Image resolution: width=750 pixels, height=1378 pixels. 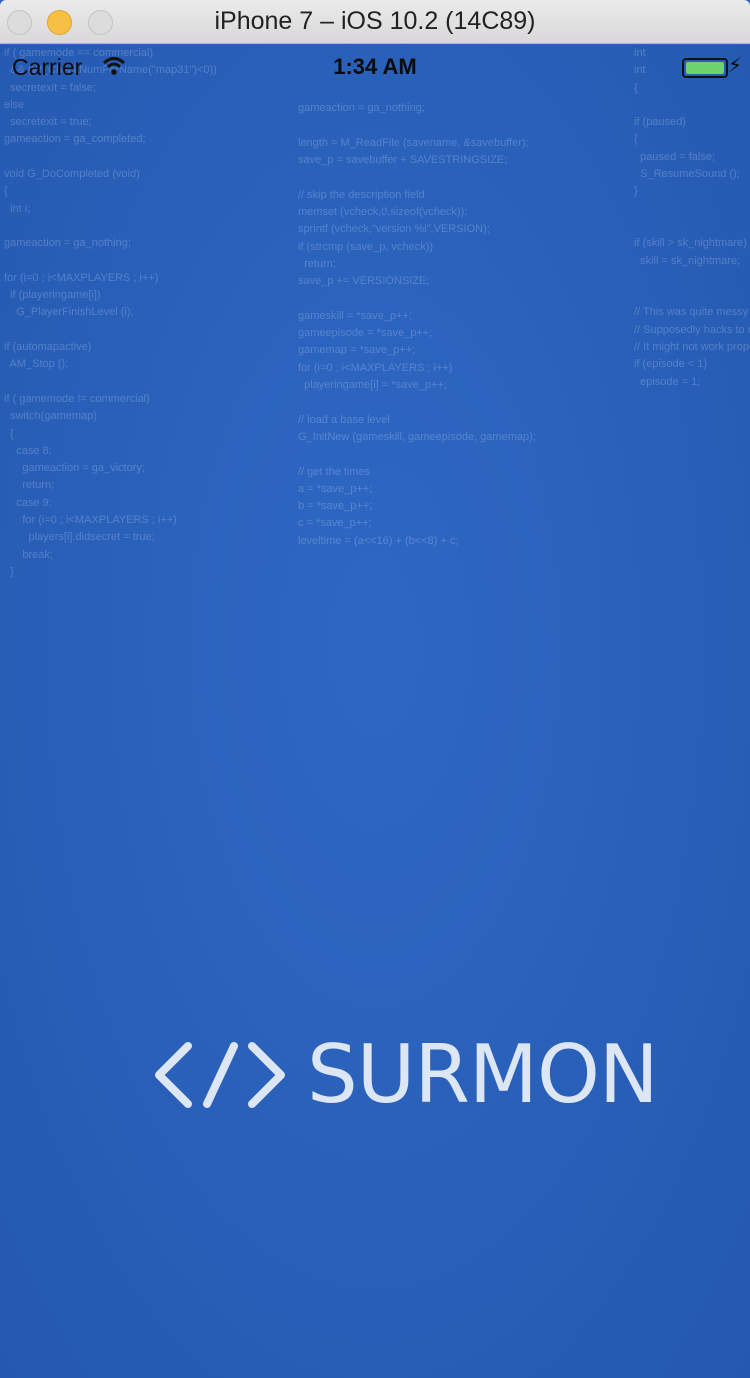 I want to click on code-line: sprintf (vcheck,"version %i",VERSION);, so click(x=394, y=229).